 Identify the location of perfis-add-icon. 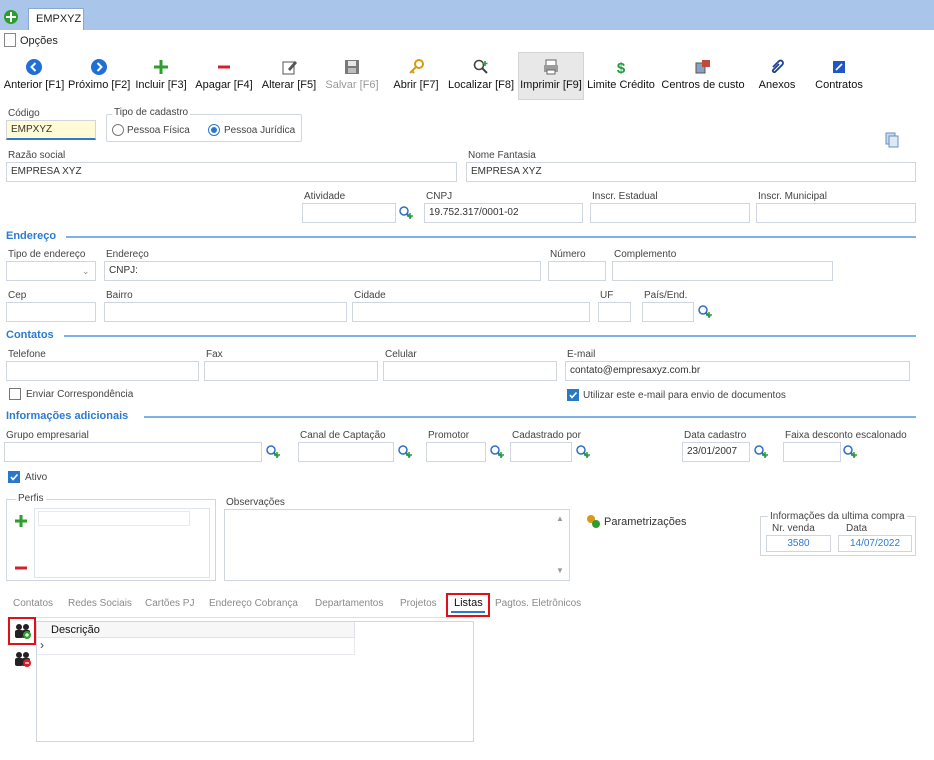
(21, 521).